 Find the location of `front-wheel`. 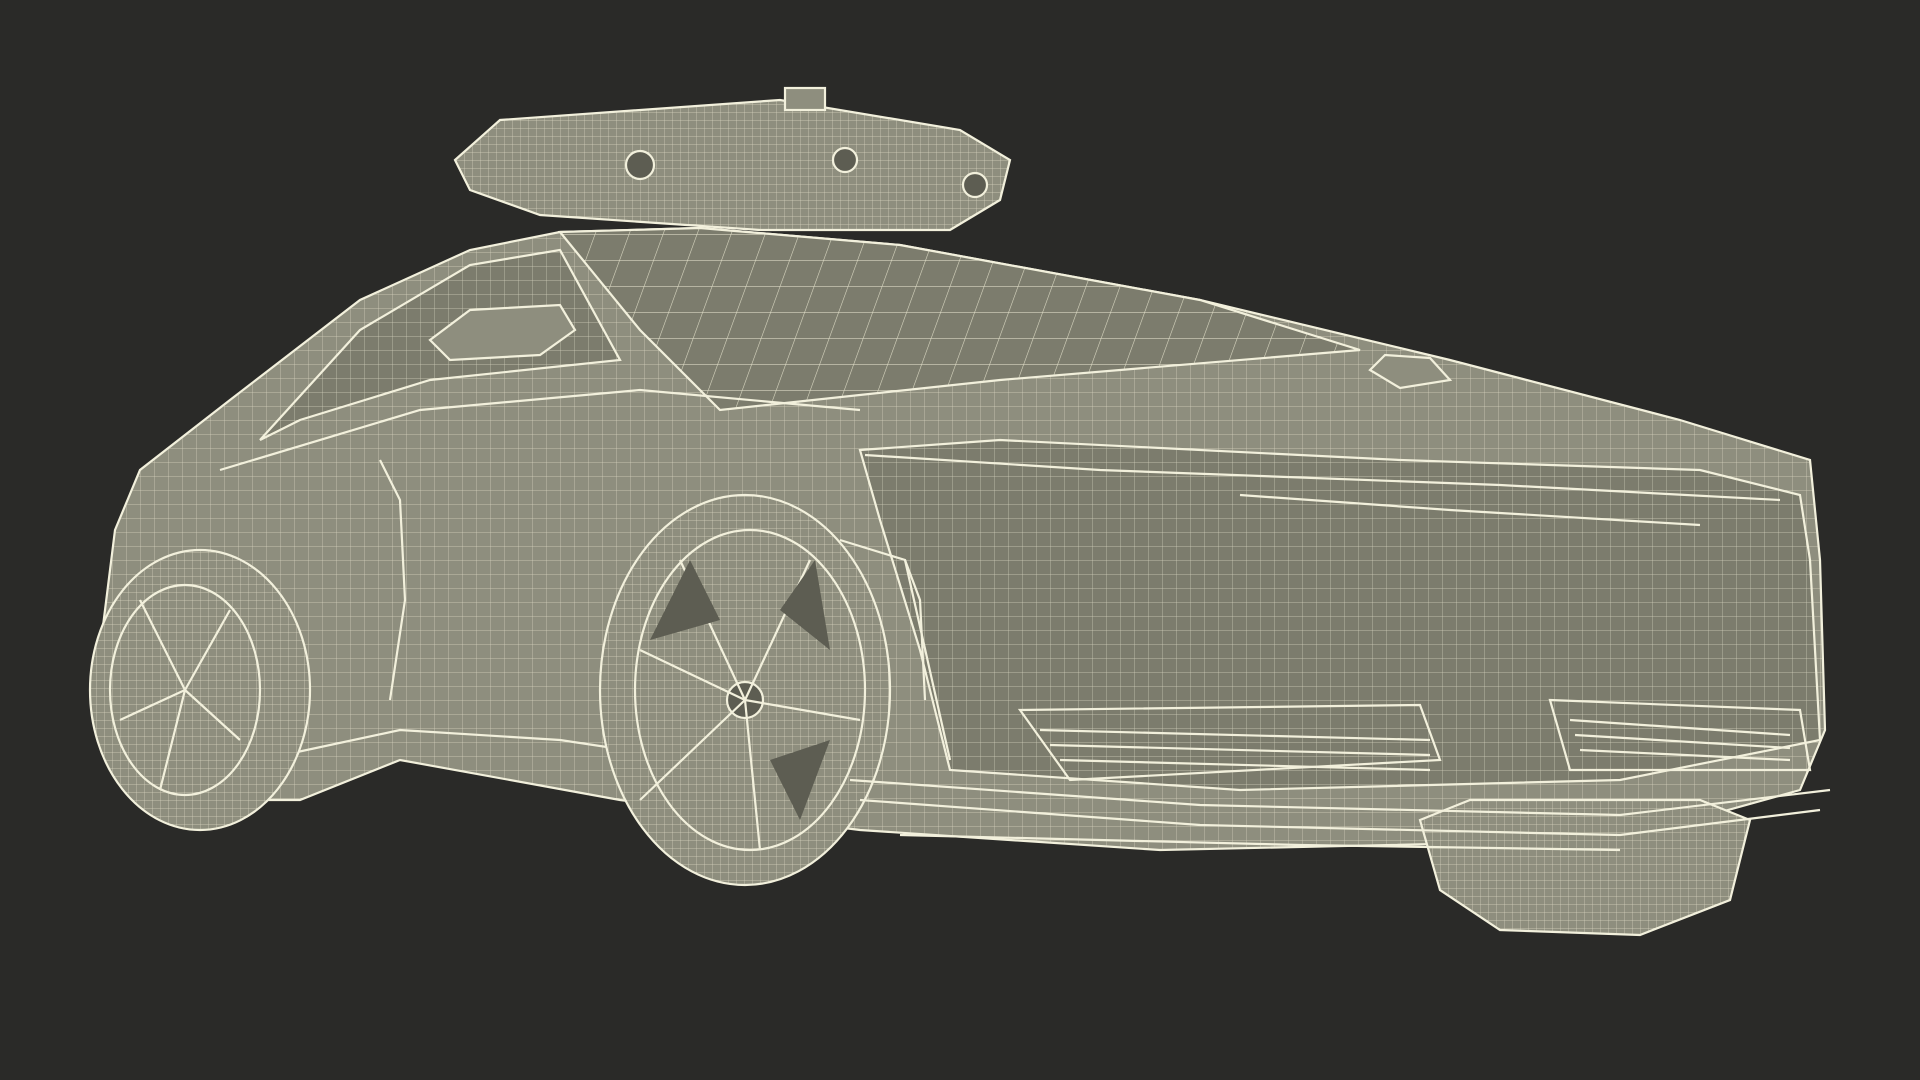

front-wheel is located at coordinates (745, 690).